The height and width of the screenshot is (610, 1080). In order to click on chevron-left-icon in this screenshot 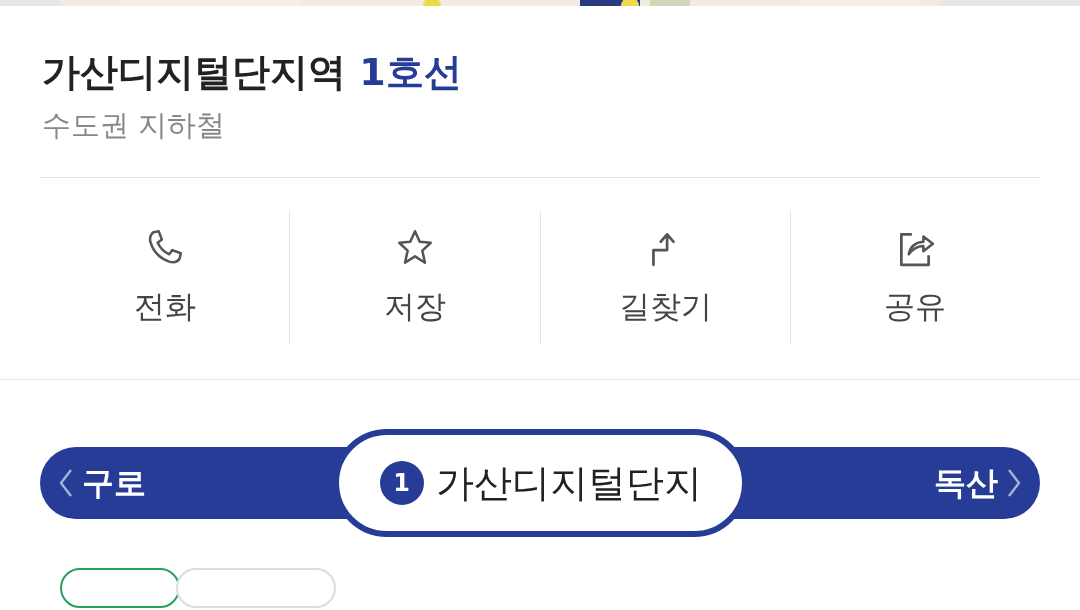, I will do `click(66, 483)`.